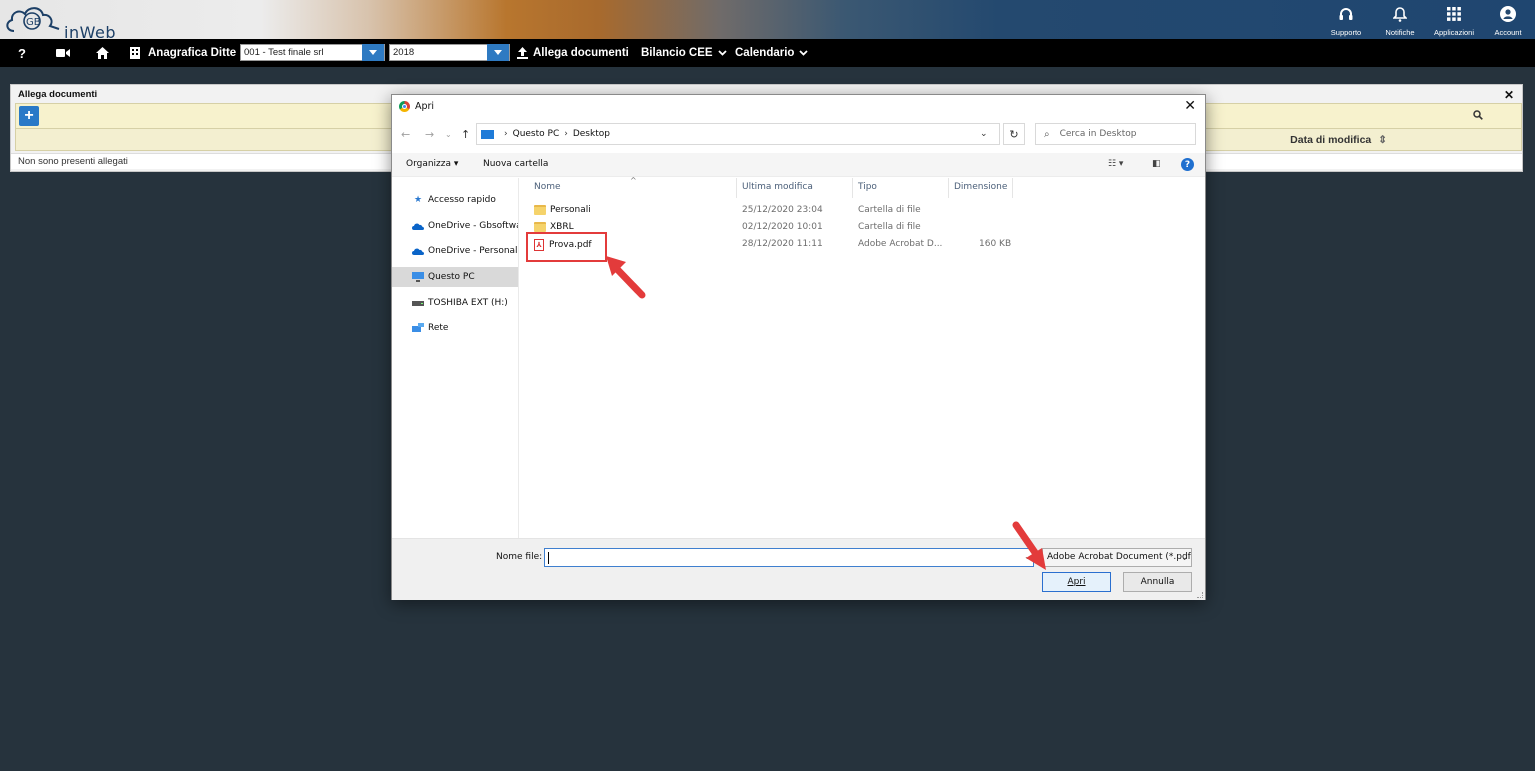  What do you see at coordinates (798, 107) in the screenshot?
I see `dialog-titlebar: Apri ✕` at bounding box center [798, 107].